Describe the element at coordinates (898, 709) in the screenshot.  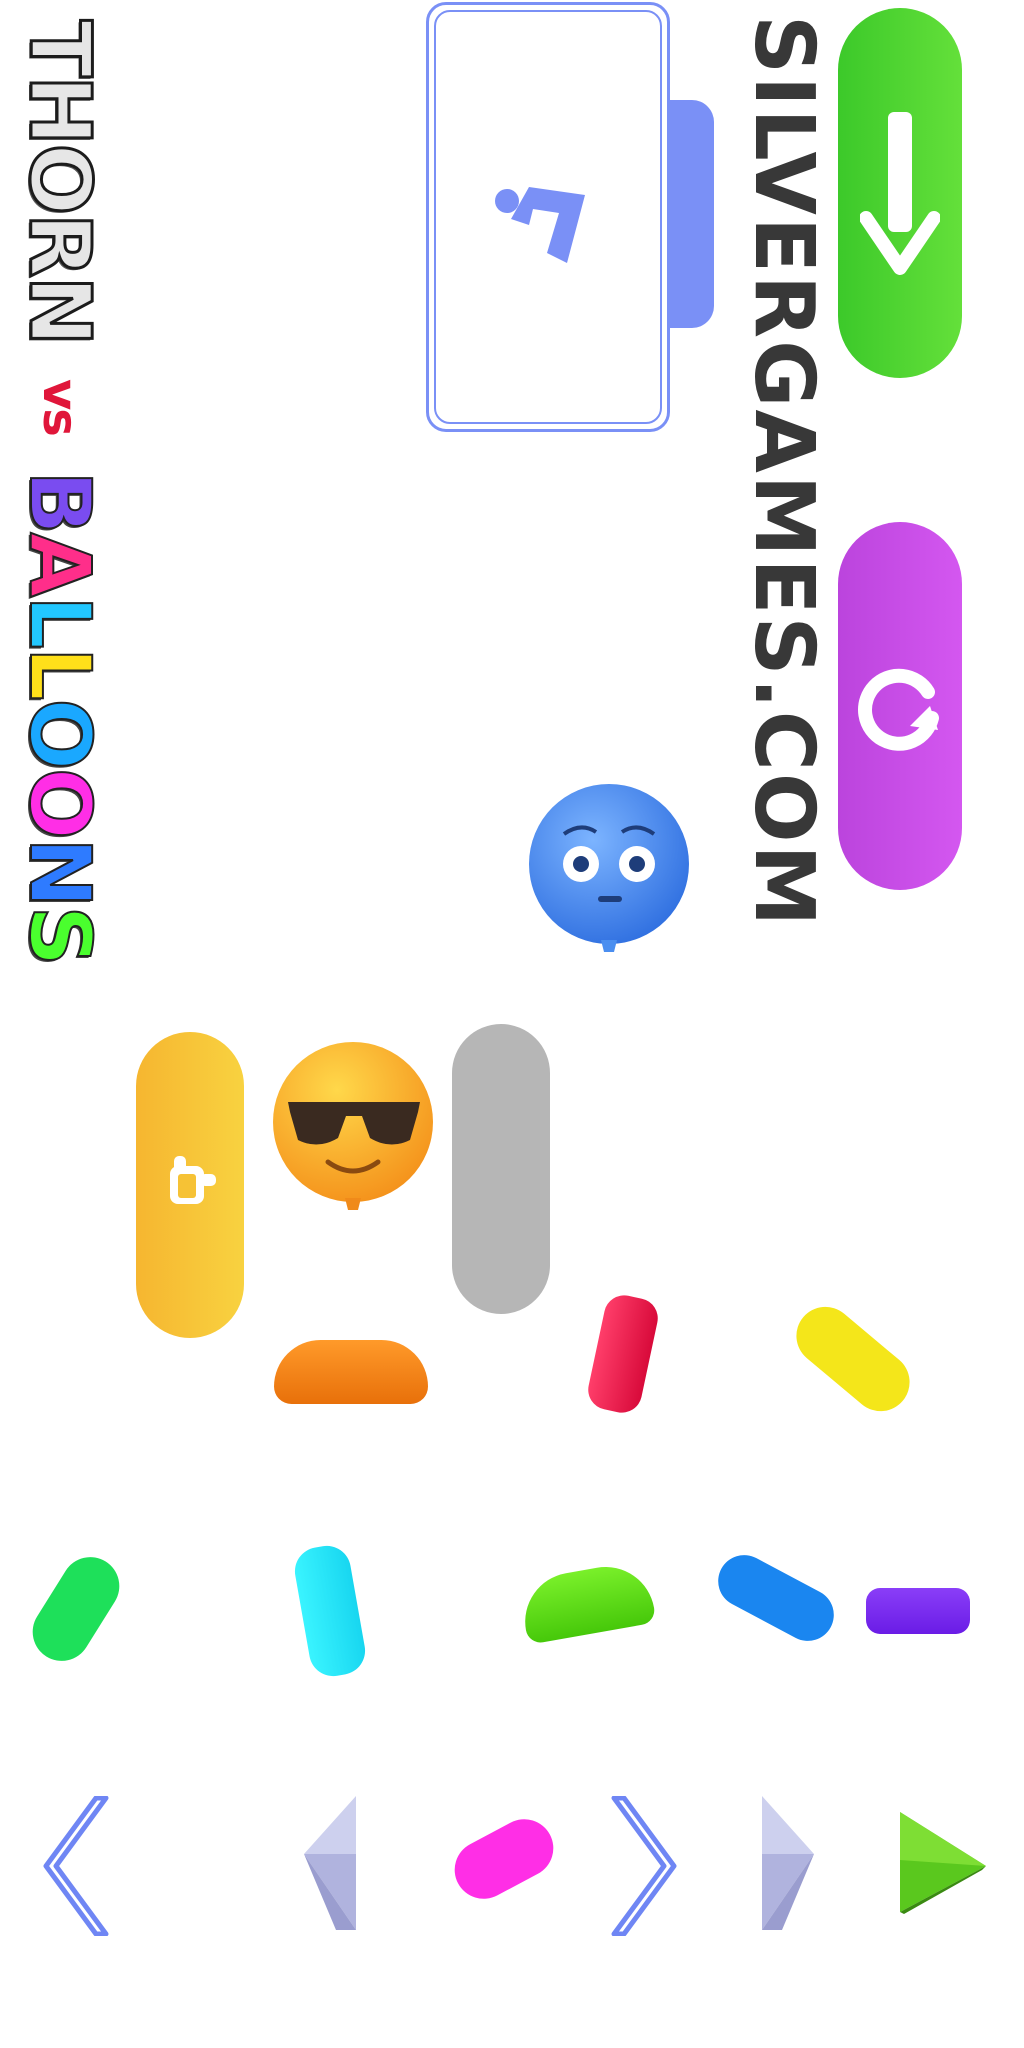
I see `restart-icon` at that location.